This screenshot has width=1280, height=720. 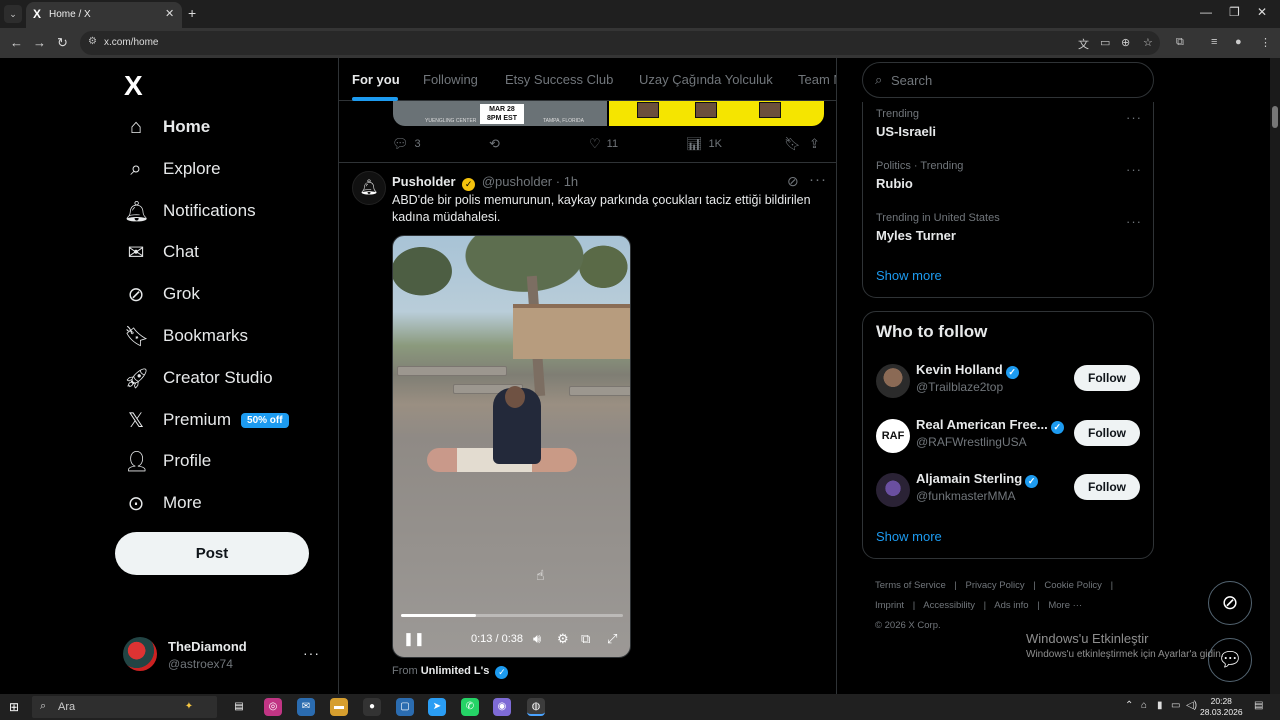 What do you see at coordinates (190, 211) in the screenshot?
I see `nav-item-notifications: 🔔︎ Notifications` at bounding box center [190, 211].